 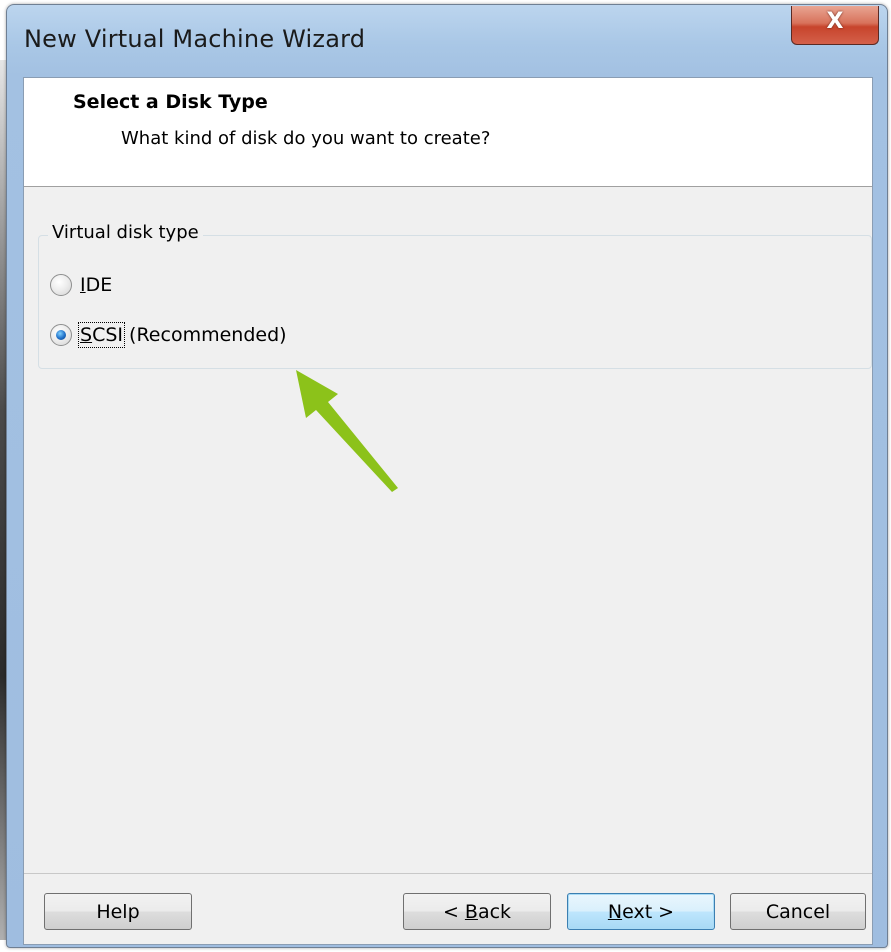 I want to click on next-mnemonic: N, so click(x=615, y=911).